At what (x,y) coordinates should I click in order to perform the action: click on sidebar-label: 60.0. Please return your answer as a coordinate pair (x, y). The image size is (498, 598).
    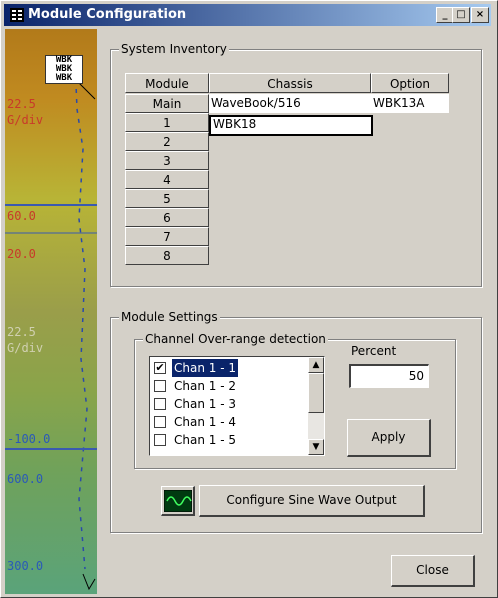
    Looking at the image, I should click on (21, 216).